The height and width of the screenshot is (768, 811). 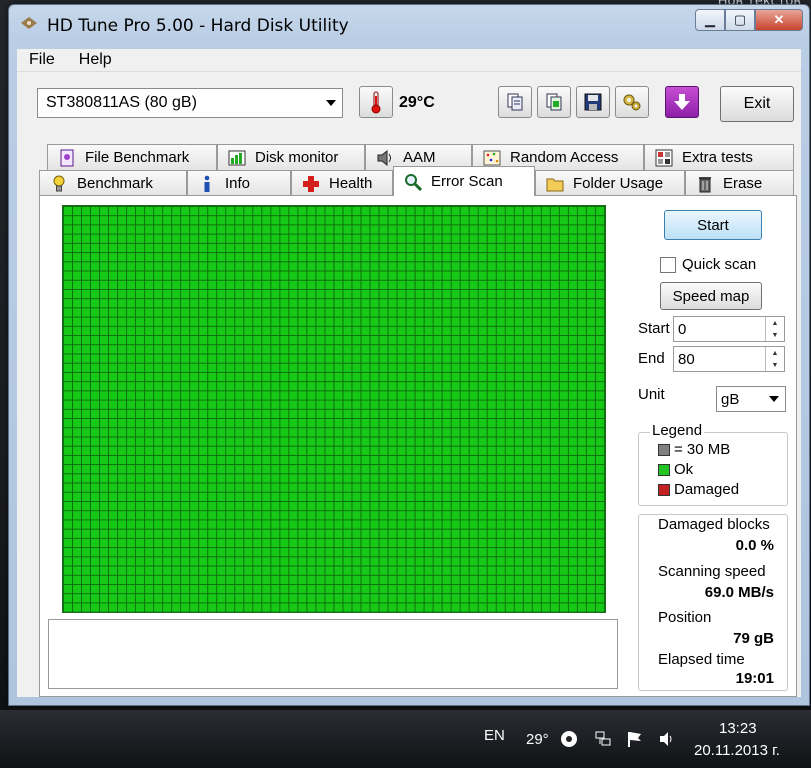 I want to click on scan-log, so click(x=333, y=654).